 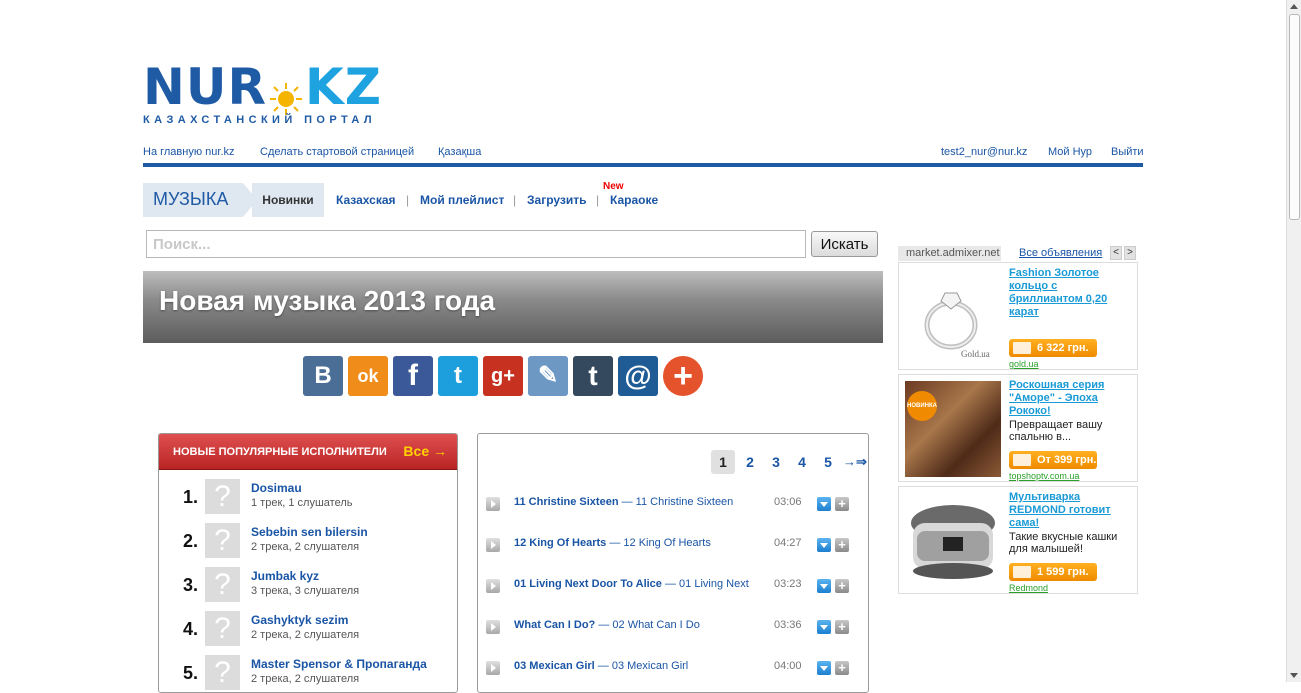 What do you see at coordinates (1294, 117) in the screenshot?
I see `scrollbar-thumb` at bounding box center [1294, 117].